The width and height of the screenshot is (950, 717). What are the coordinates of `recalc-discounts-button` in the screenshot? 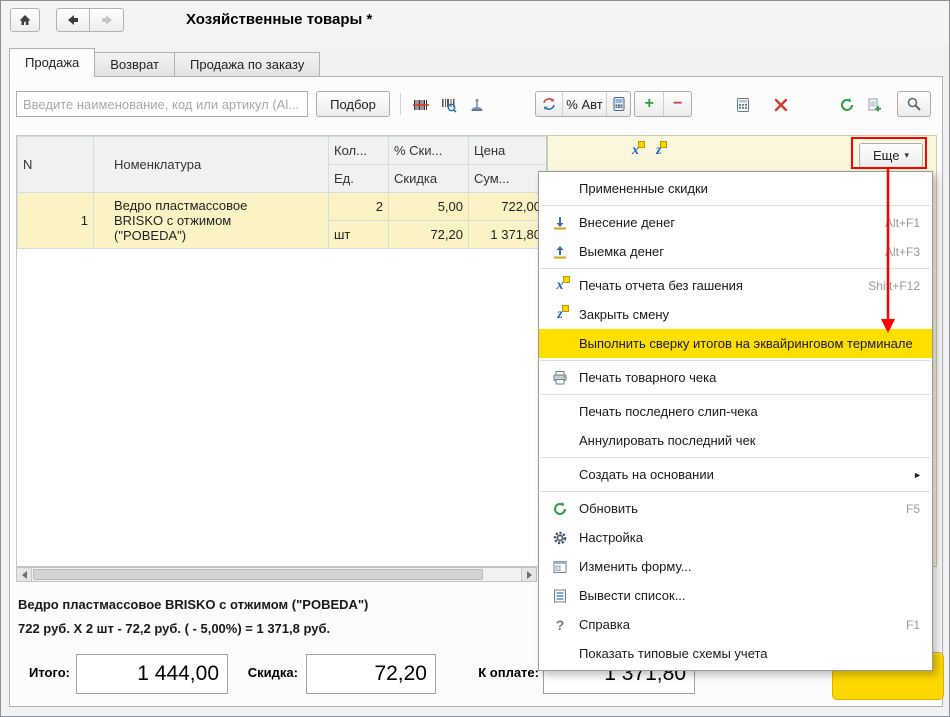 It's located at (549, 104).